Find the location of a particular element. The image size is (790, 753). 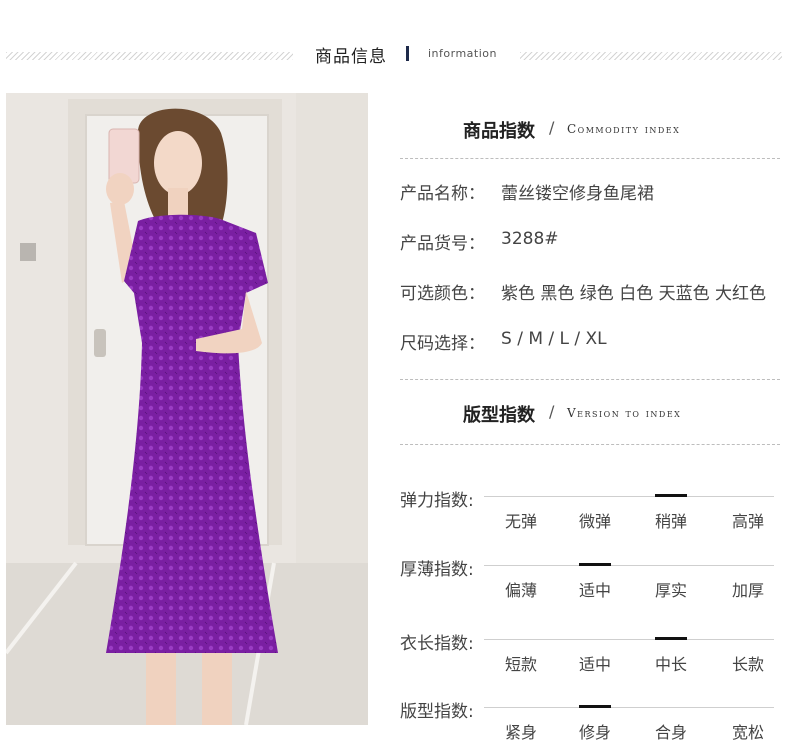

index-option: 厚实 is located at coordinates (670, 590).